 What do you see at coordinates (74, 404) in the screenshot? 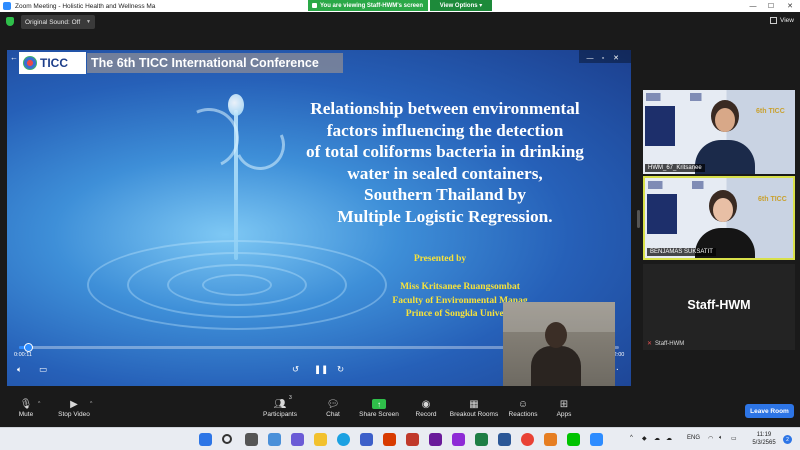
I see `video-camera-icon: ▶︎` at bounding box center [74, 404].